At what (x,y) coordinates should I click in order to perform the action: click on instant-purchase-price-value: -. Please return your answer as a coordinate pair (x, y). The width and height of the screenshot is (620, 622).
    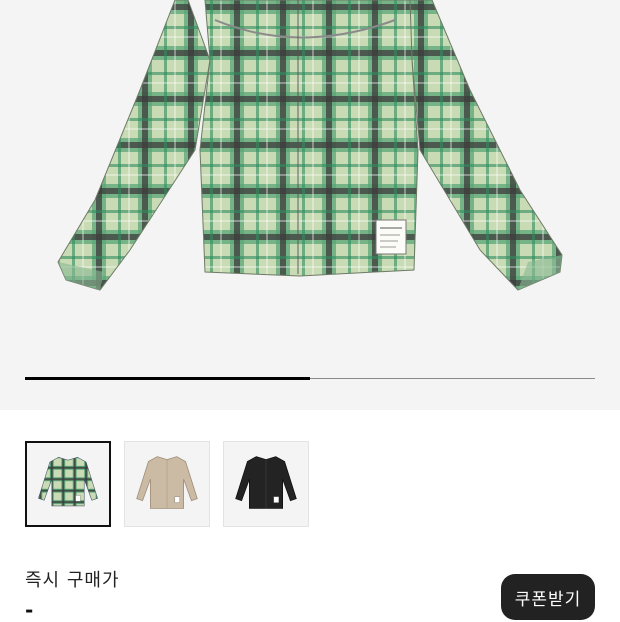
    Looking at the image, I should click on (29, 610).